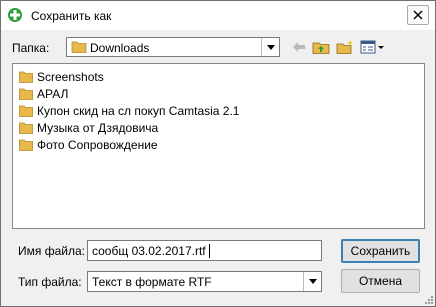 The image size is (436, 307). What do you see at coordinates (218, 15) in the screenshot?
I see `title-bar: Сохранить как` at bounding box center [218, 15].